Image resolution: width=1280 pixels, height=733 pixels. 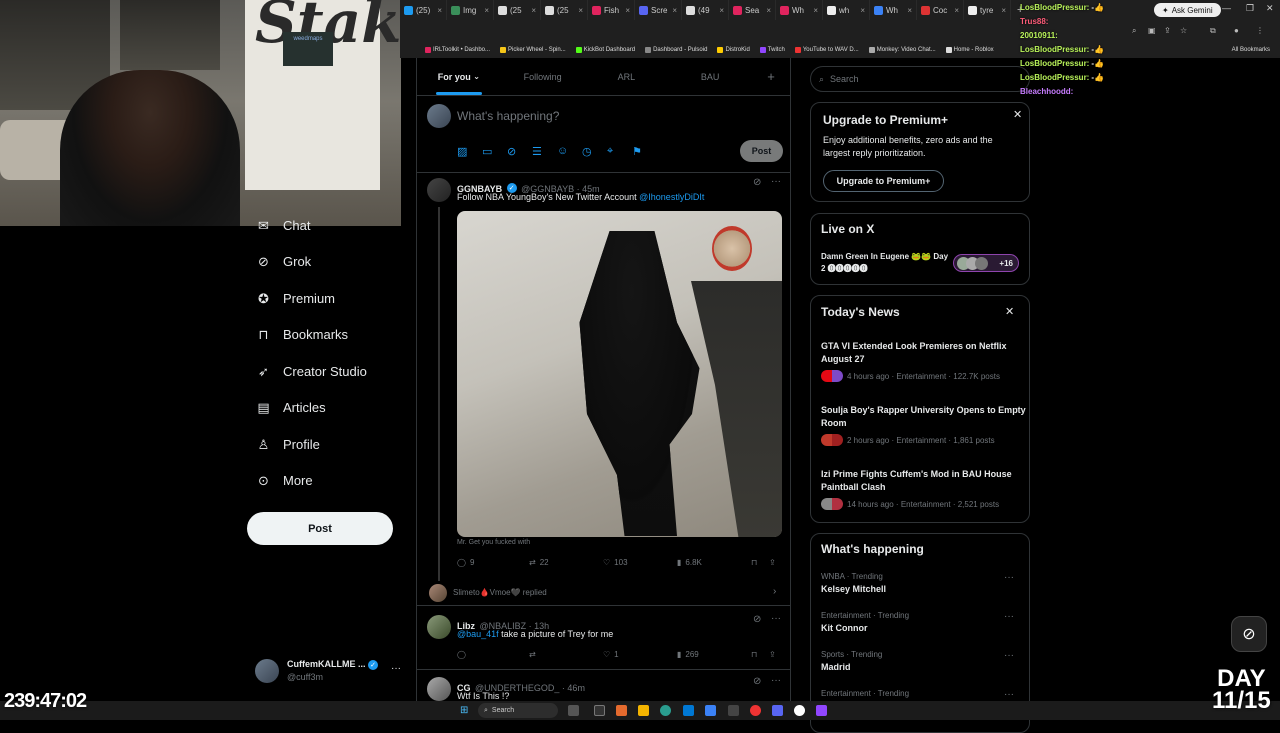 What do you see at coordinates (1250, 8) in the screenshot?
I see `restore-icon: ❐` at bounding box center [1250, 8].